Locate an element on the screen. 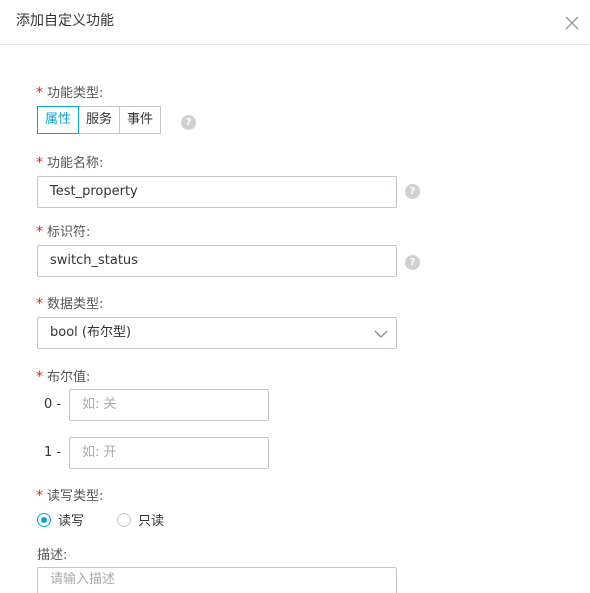 The image size is (590, 593). data-type-label: * 数据类型: is located at coordinates (69, 302).